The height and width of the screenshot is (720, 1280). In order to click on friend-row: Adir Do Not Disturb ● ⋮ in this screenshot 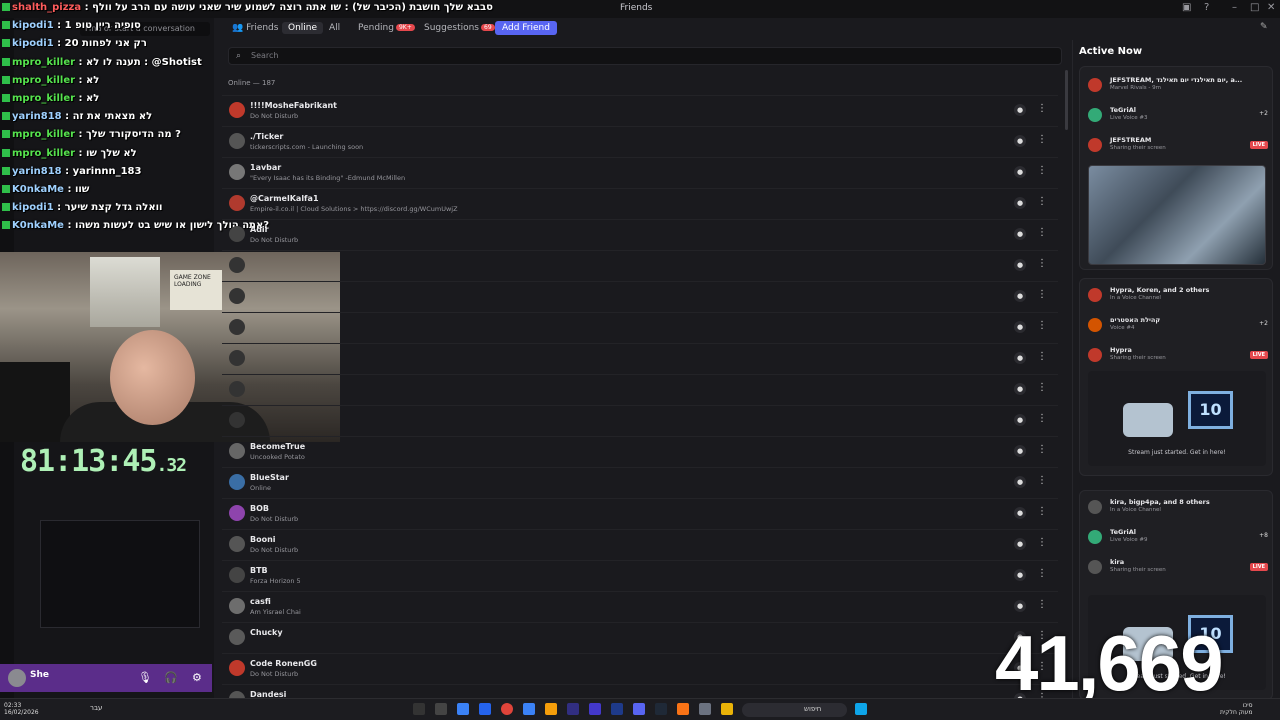, I will do `click(640, 234)`.